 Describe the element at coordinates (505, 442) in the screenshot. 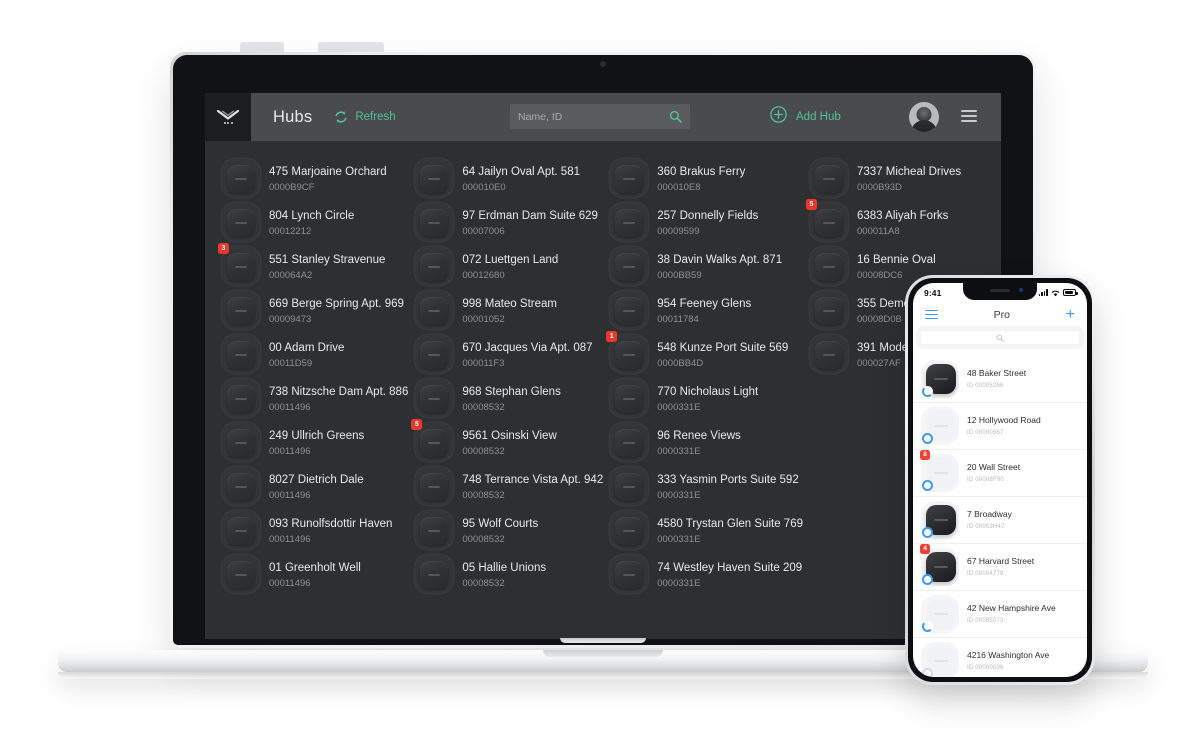

I see `hub-item: 5 9561 Osinski View 00008532` at that location.